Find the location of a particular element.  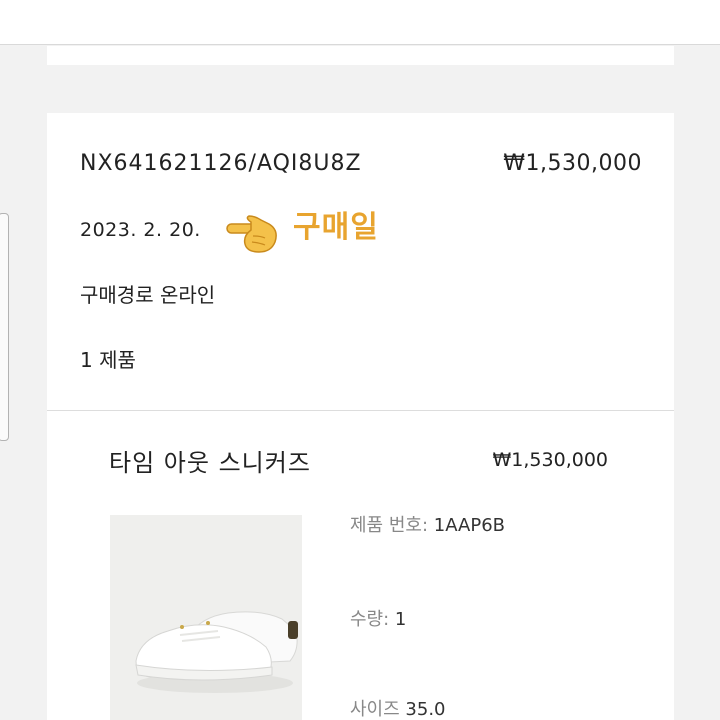

sneaker-image-icon is located at coordinates (206, 617).